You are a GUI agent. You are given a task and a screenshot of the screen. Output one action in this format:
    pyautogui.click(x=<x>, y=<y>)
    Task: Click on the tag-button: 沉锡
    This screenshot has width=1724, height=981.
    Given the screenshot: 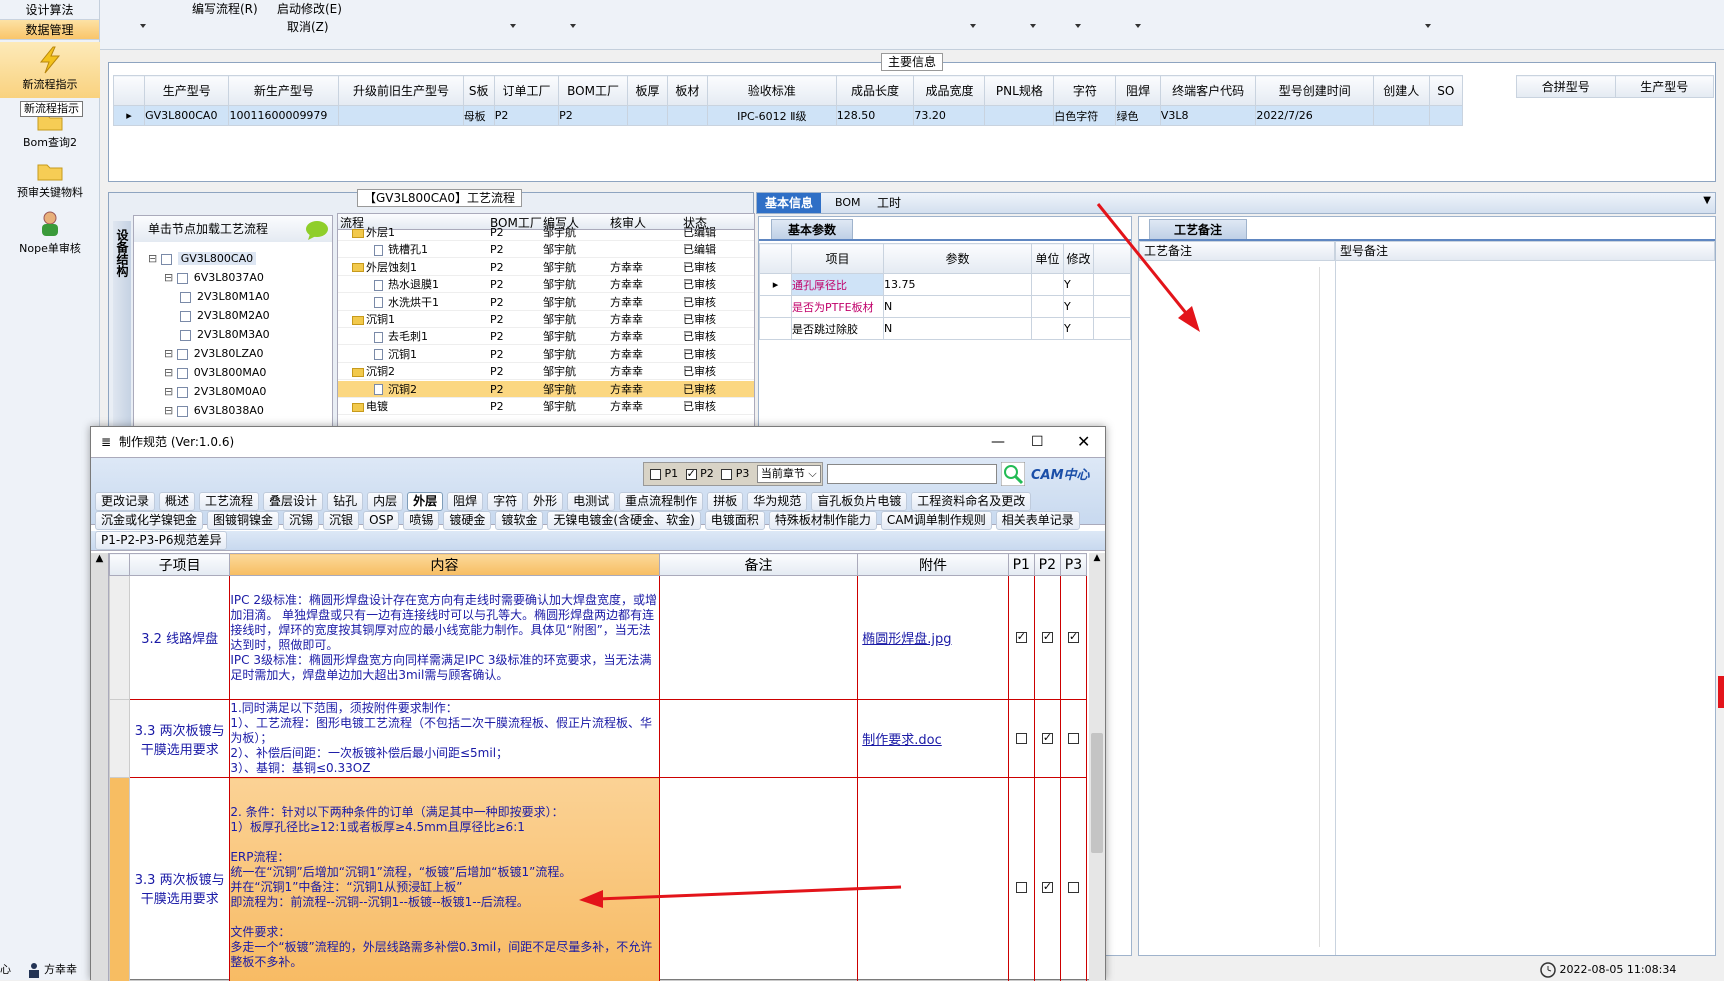 What is the action you would take?
    pyautogui.click(x=301, y=520)
    